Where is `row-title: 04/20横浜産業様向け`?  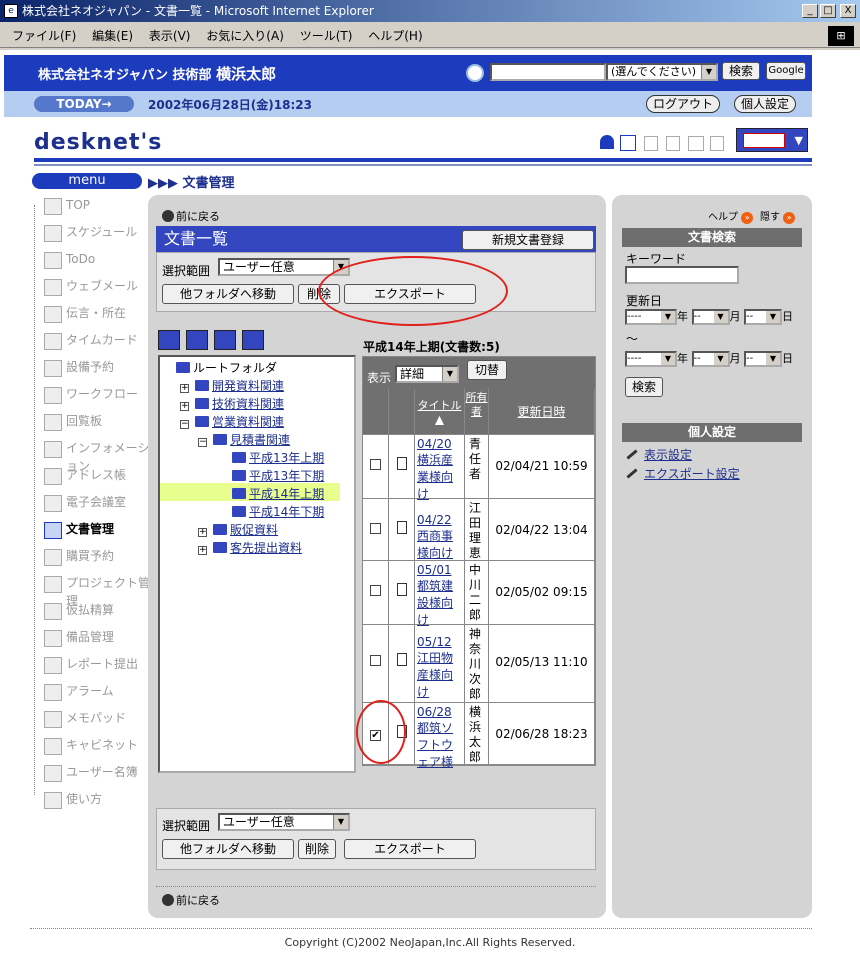
row-title: 04/20横浜産業様向け is located at coordinates (440, 468).